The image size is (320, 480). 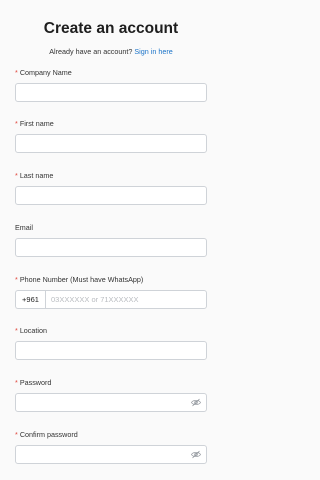 I want to click on email-input, so click(x=111, y=247).